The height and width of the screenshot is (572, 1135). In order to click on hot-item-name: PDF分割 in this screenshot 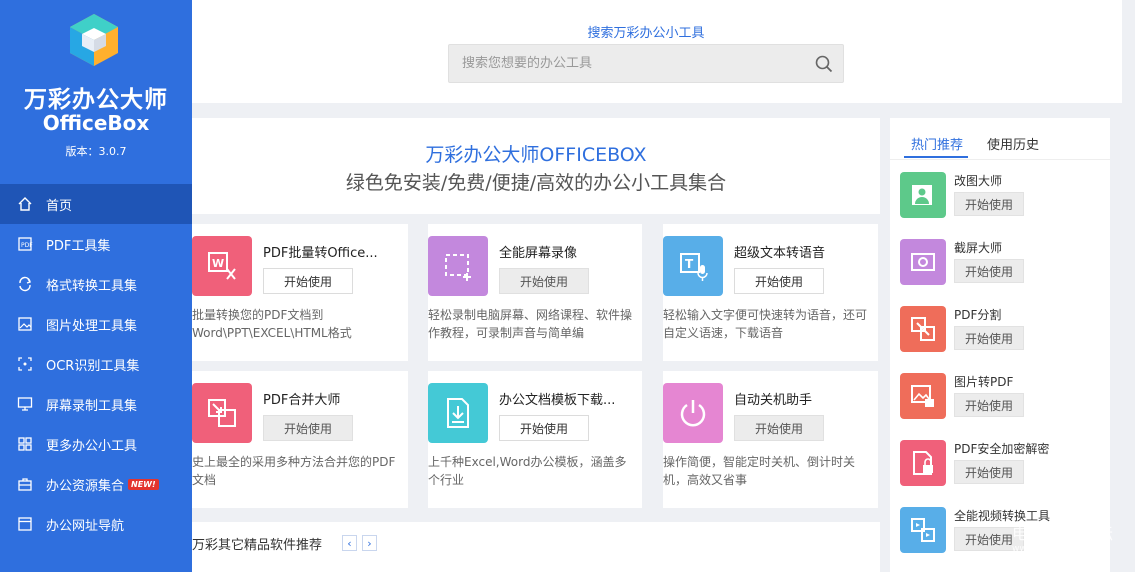, I will do `click(978, 315)`.